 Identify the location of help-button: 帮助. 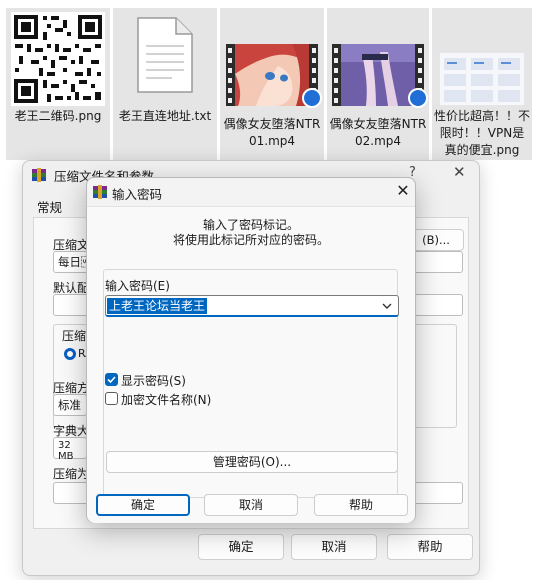
(361, 505).